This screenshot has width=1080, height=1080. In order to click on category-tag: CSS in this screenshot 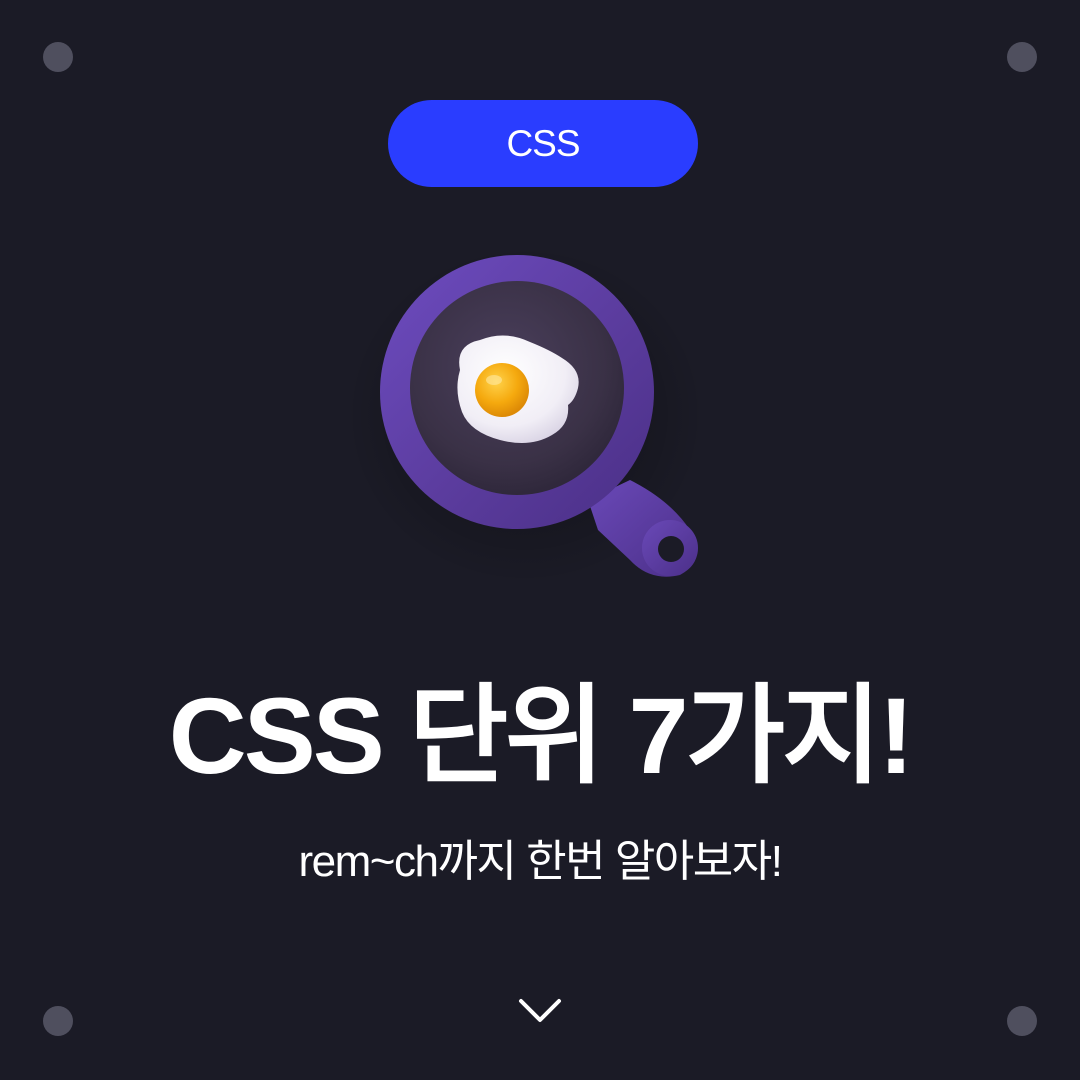, I will do `click(543, 143)`.